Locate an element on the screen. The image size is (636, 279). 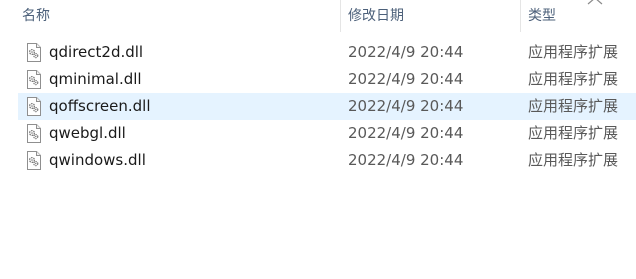
column-header-bar: 名称 修改日期 类型 is located at coordinates (318, 16).